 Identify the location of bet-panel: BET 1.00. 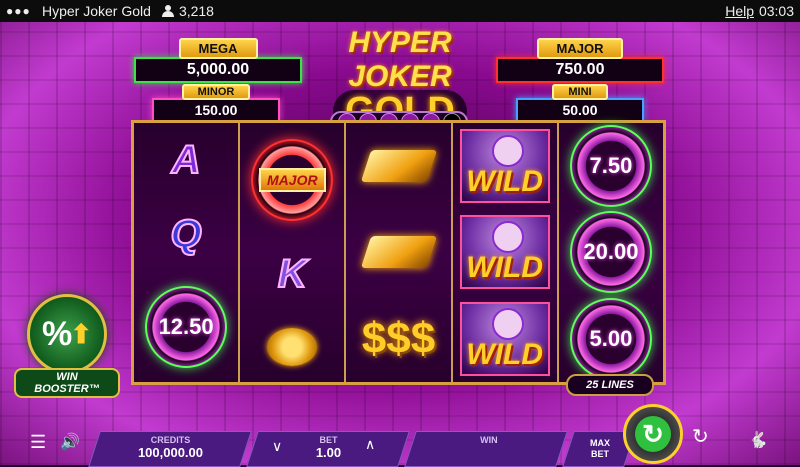
(328, 449).